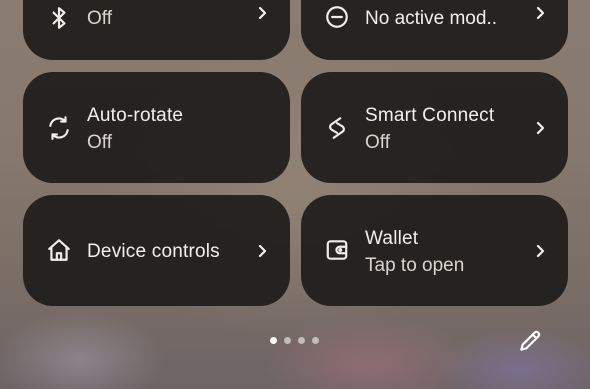  Describe the element at coordinates (415, 265) in the screenshot. I see `wallet-subtitle: Tap to open` at that location.